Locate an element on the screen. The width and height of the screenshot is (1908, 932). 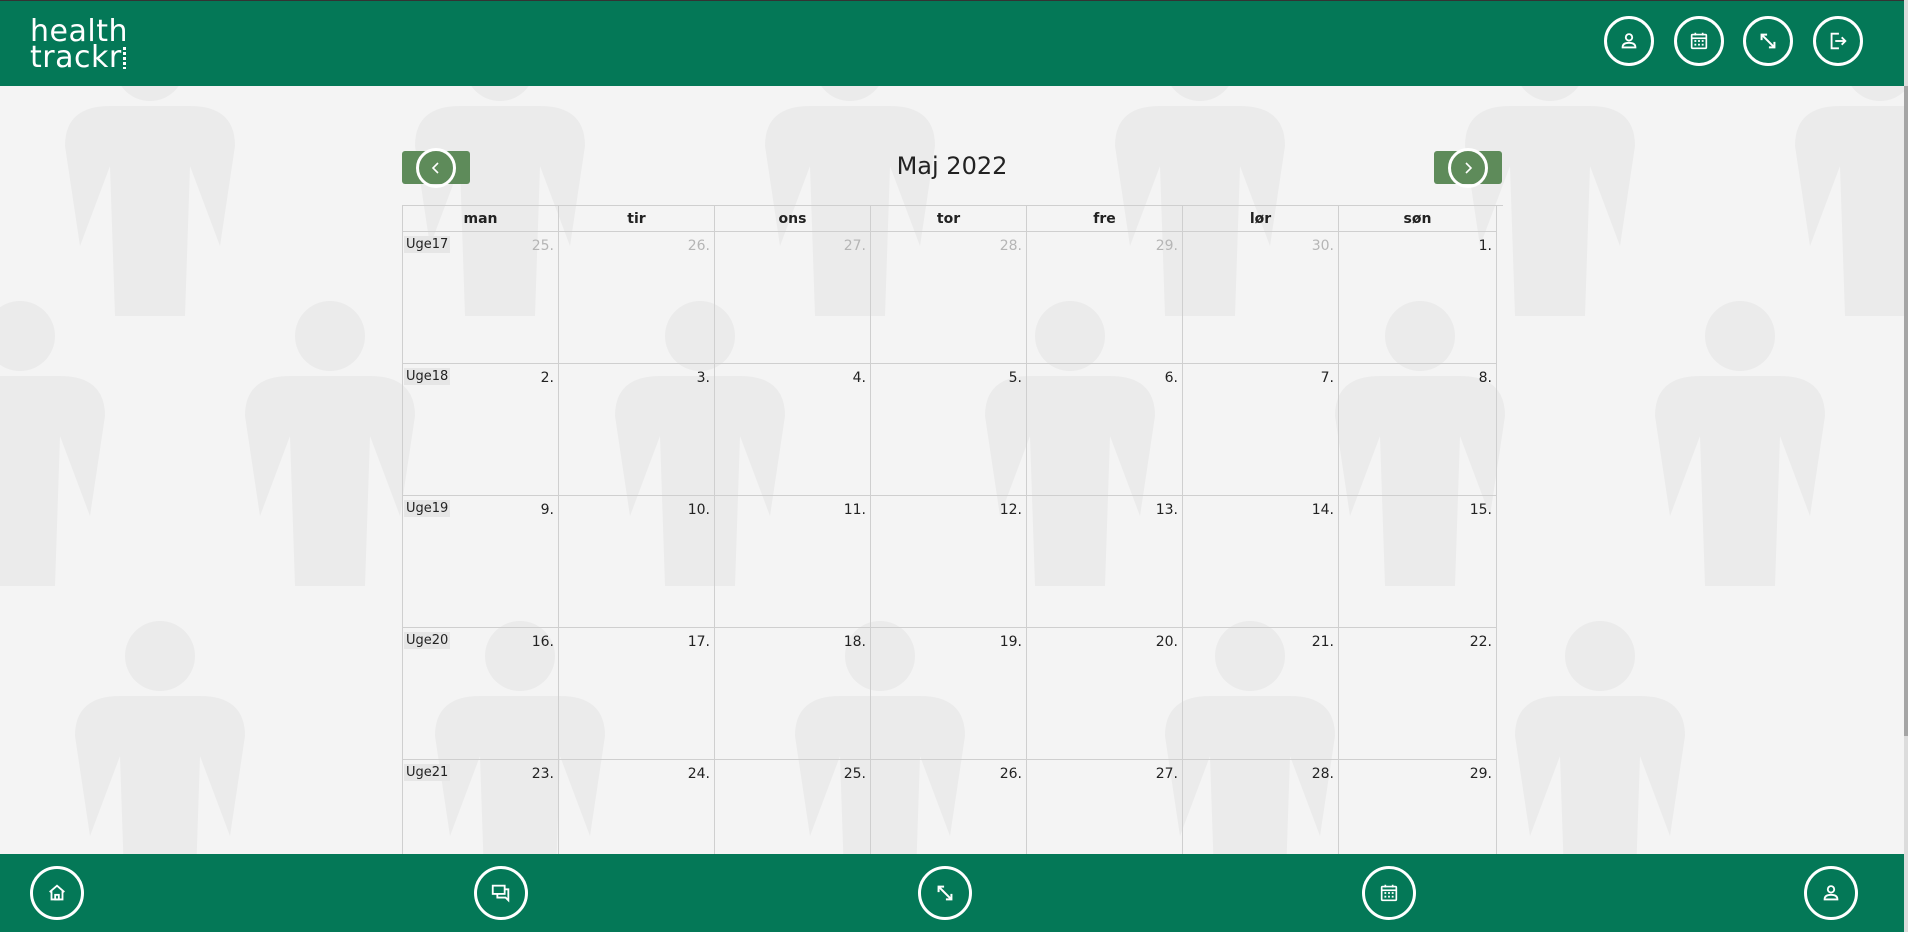
day-number: 23. is located at coordinates (542, 774).